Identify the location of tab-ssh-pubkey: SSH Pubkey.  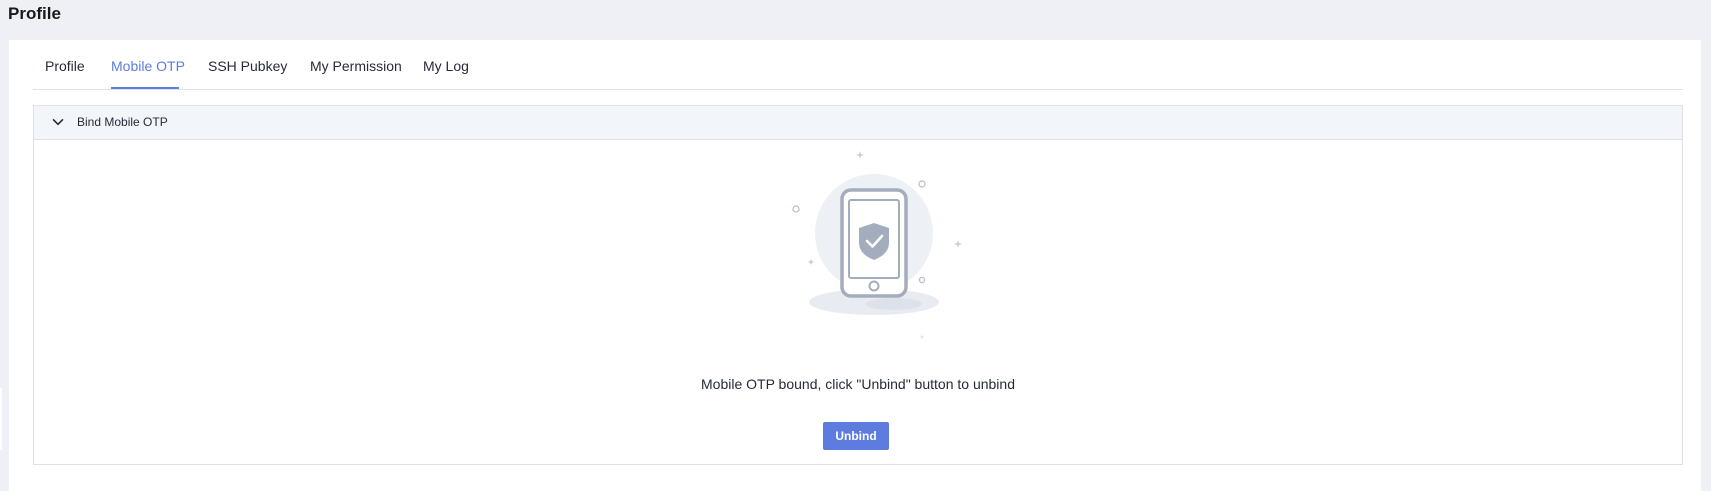
(247, 66).